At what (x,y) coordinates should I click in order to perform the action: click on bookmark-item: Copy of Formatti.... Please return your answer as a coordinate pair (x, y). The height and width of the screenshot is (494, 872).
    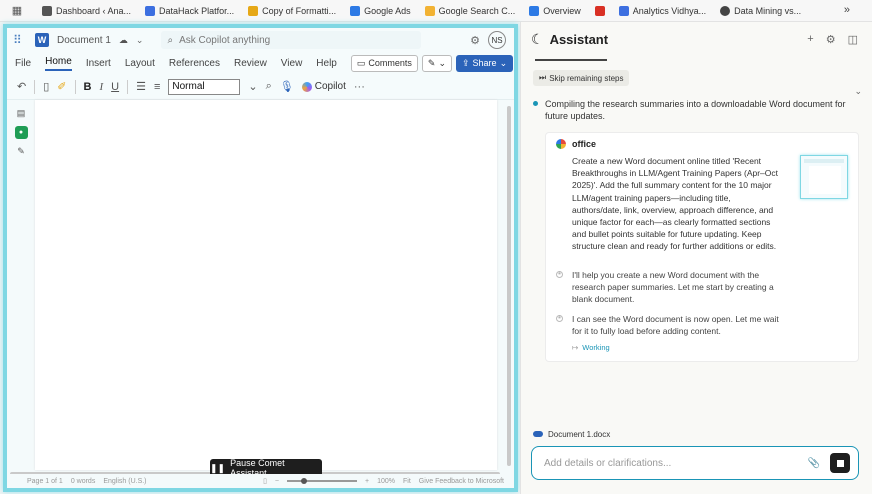
    Looking at the image, I should click on (293, 11).